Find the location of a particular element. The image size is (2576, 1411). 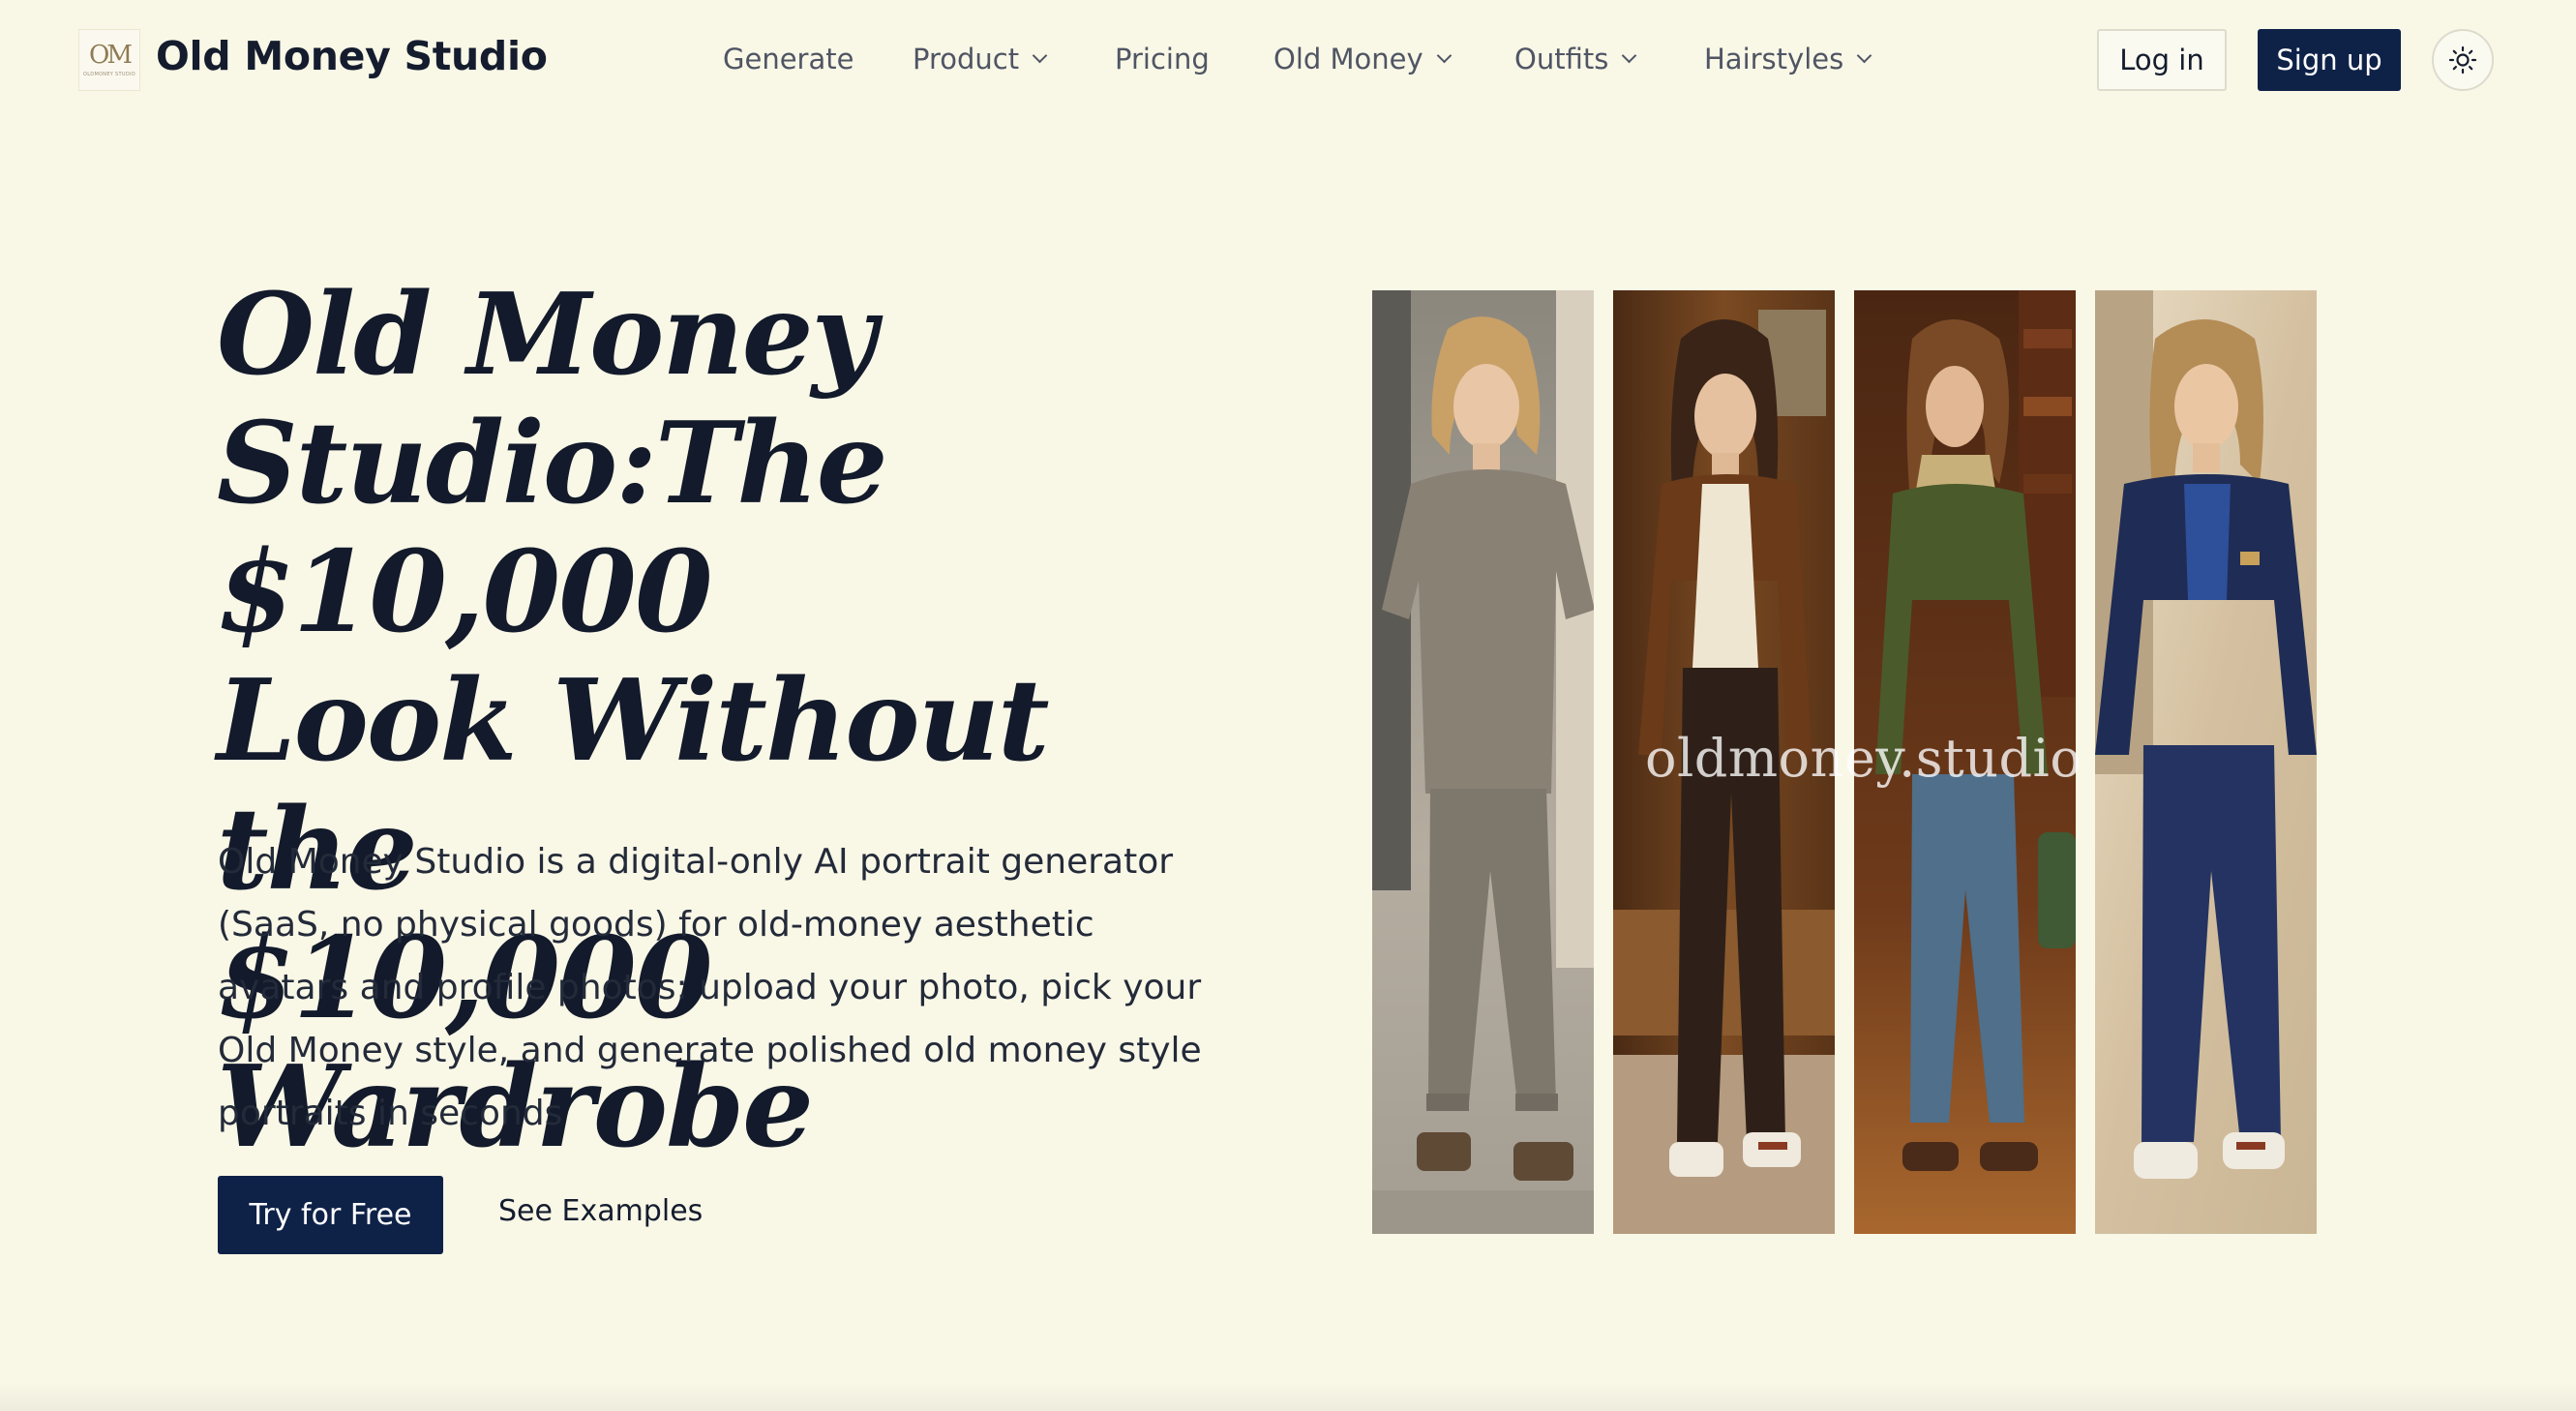

hero-title-line: Studio:The $10,000 is located at coordinates (552, 528).